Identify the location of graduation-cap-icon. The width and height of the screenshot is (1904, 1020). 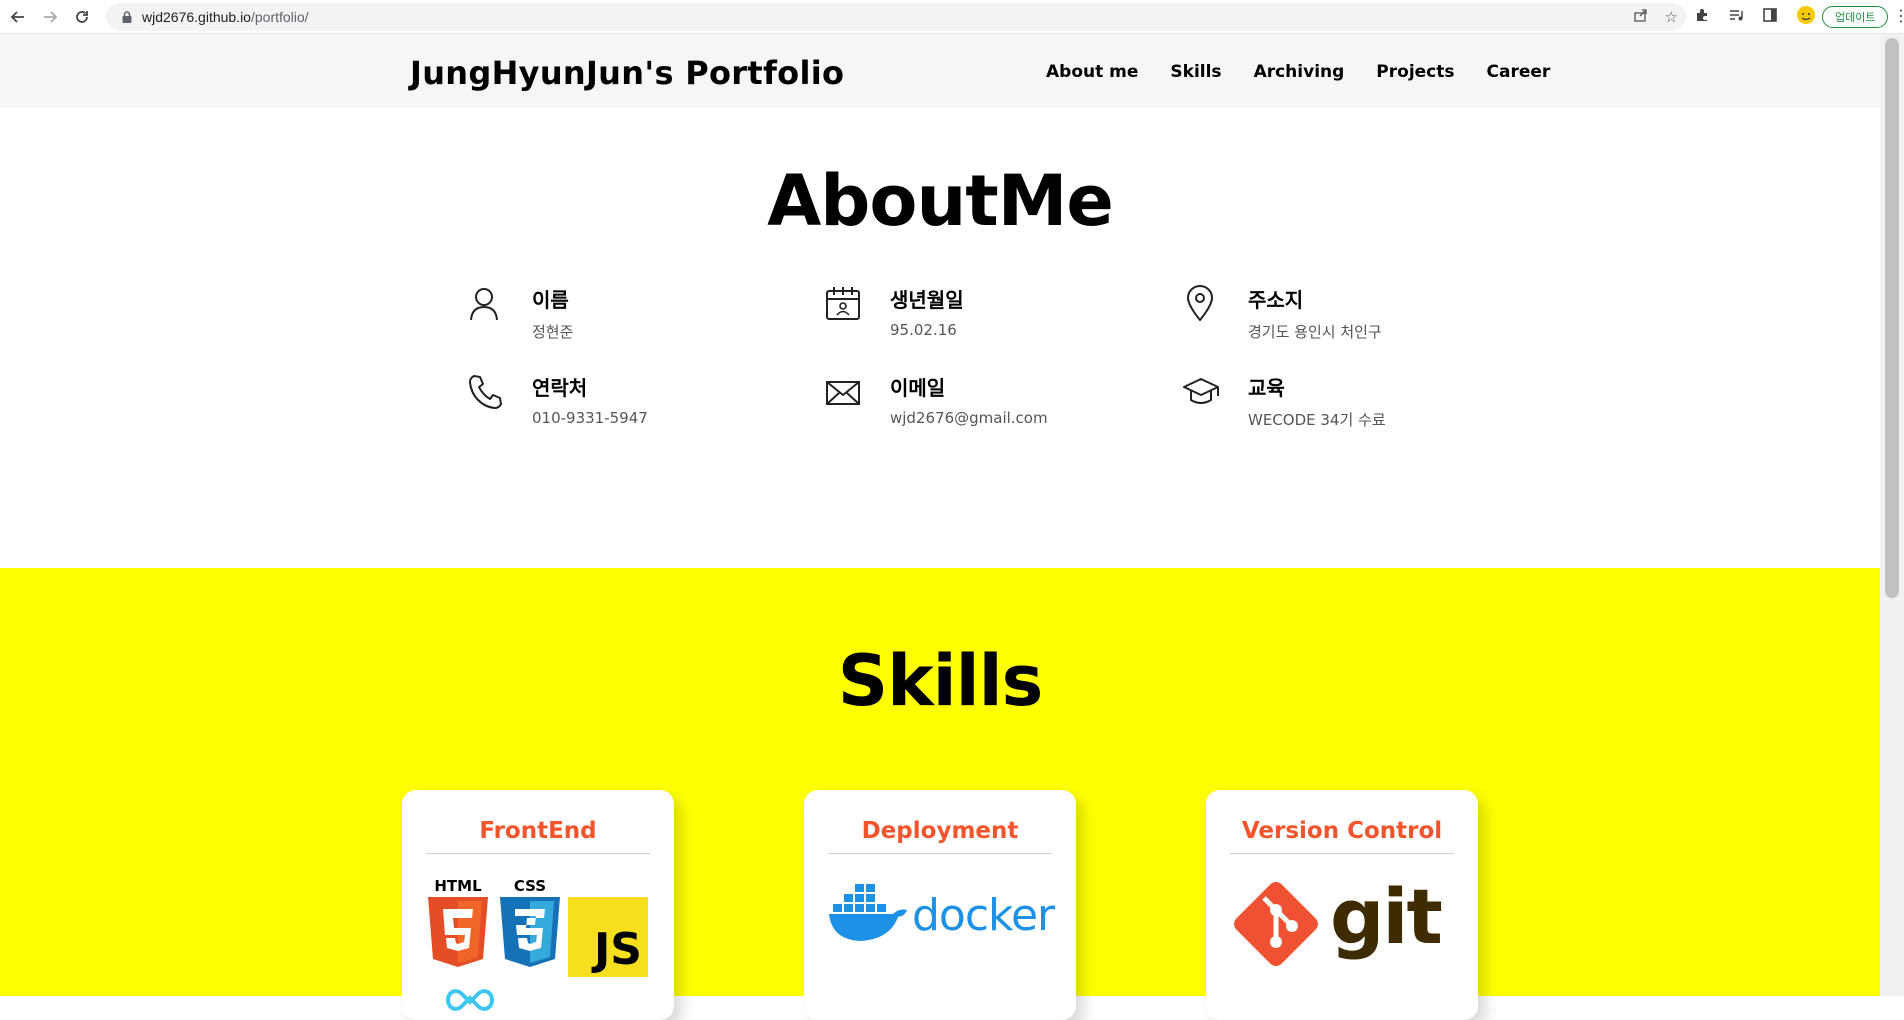
(1201, 391).